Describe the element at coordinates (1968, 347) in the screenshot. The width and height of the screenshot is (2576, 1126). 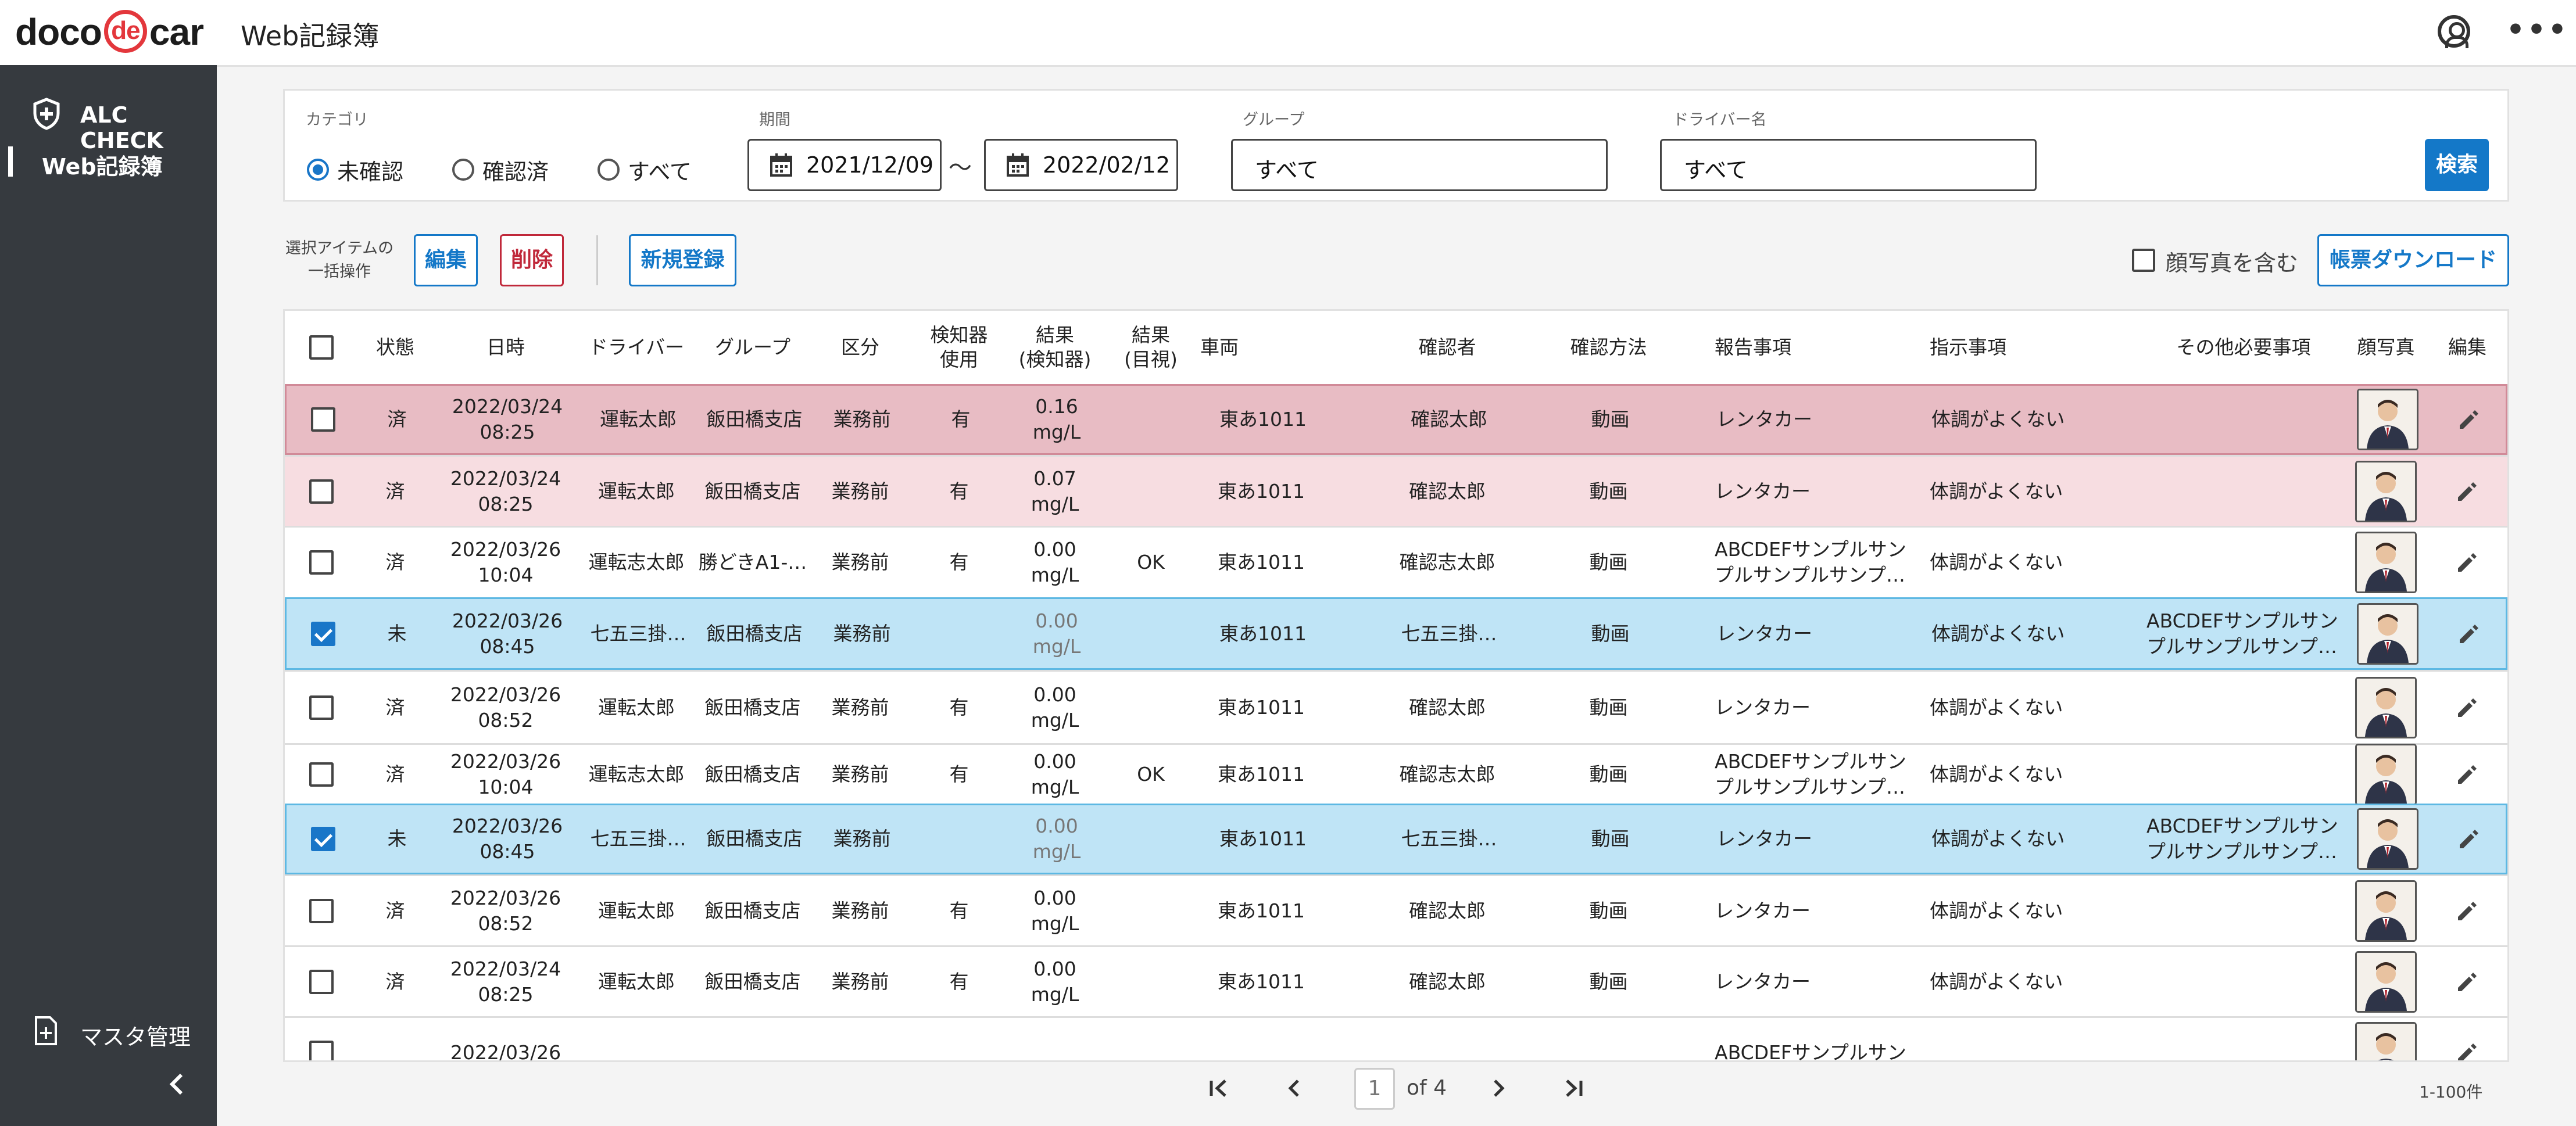
I see `column-header: 指示事項` at that location.